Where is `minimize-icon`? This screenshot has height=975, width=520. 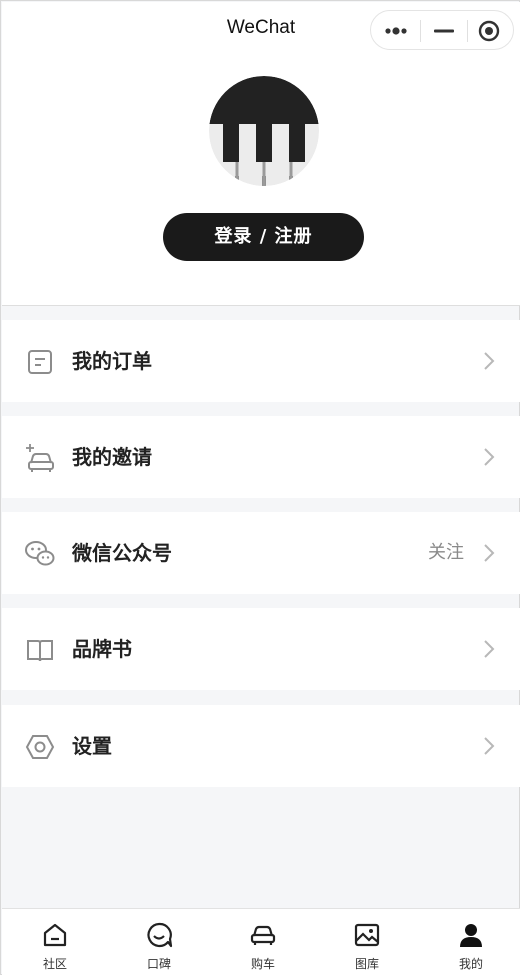
minimize-icon is located at coordinates (444, 31).